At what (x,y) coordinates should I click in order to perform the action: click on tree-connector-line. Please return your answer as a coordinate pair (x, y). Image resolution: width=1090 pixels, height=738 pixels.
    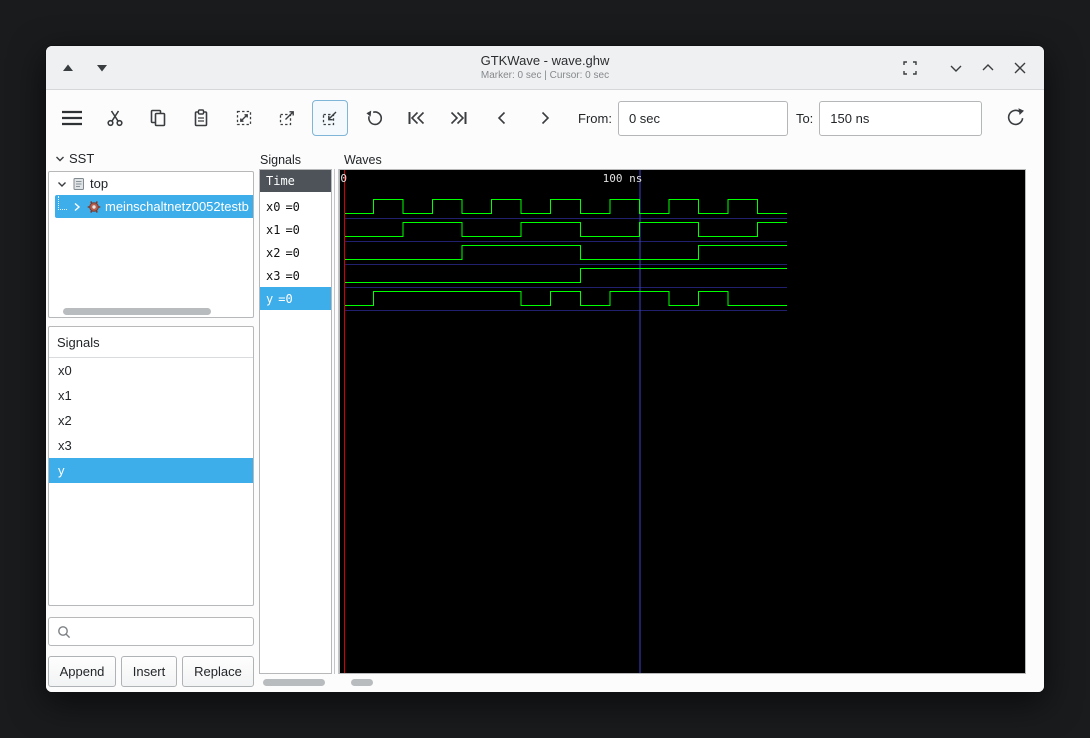
    Looking at the image, I should click on (62, 202).